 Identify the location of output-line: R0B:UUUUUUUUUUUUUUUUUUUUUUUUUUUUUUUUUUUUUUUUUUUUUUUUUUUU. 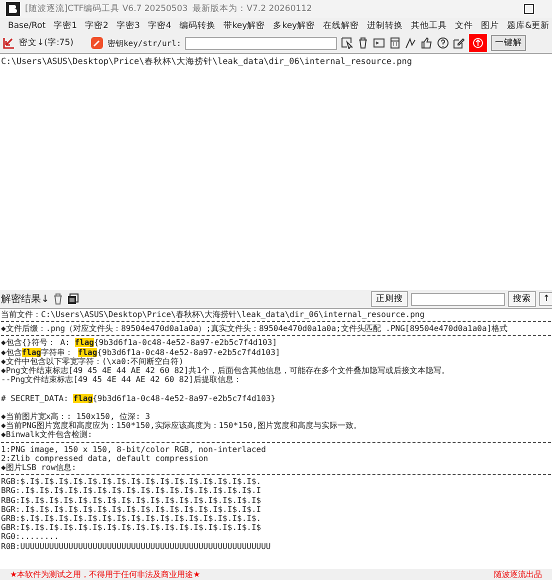
(136, 546).